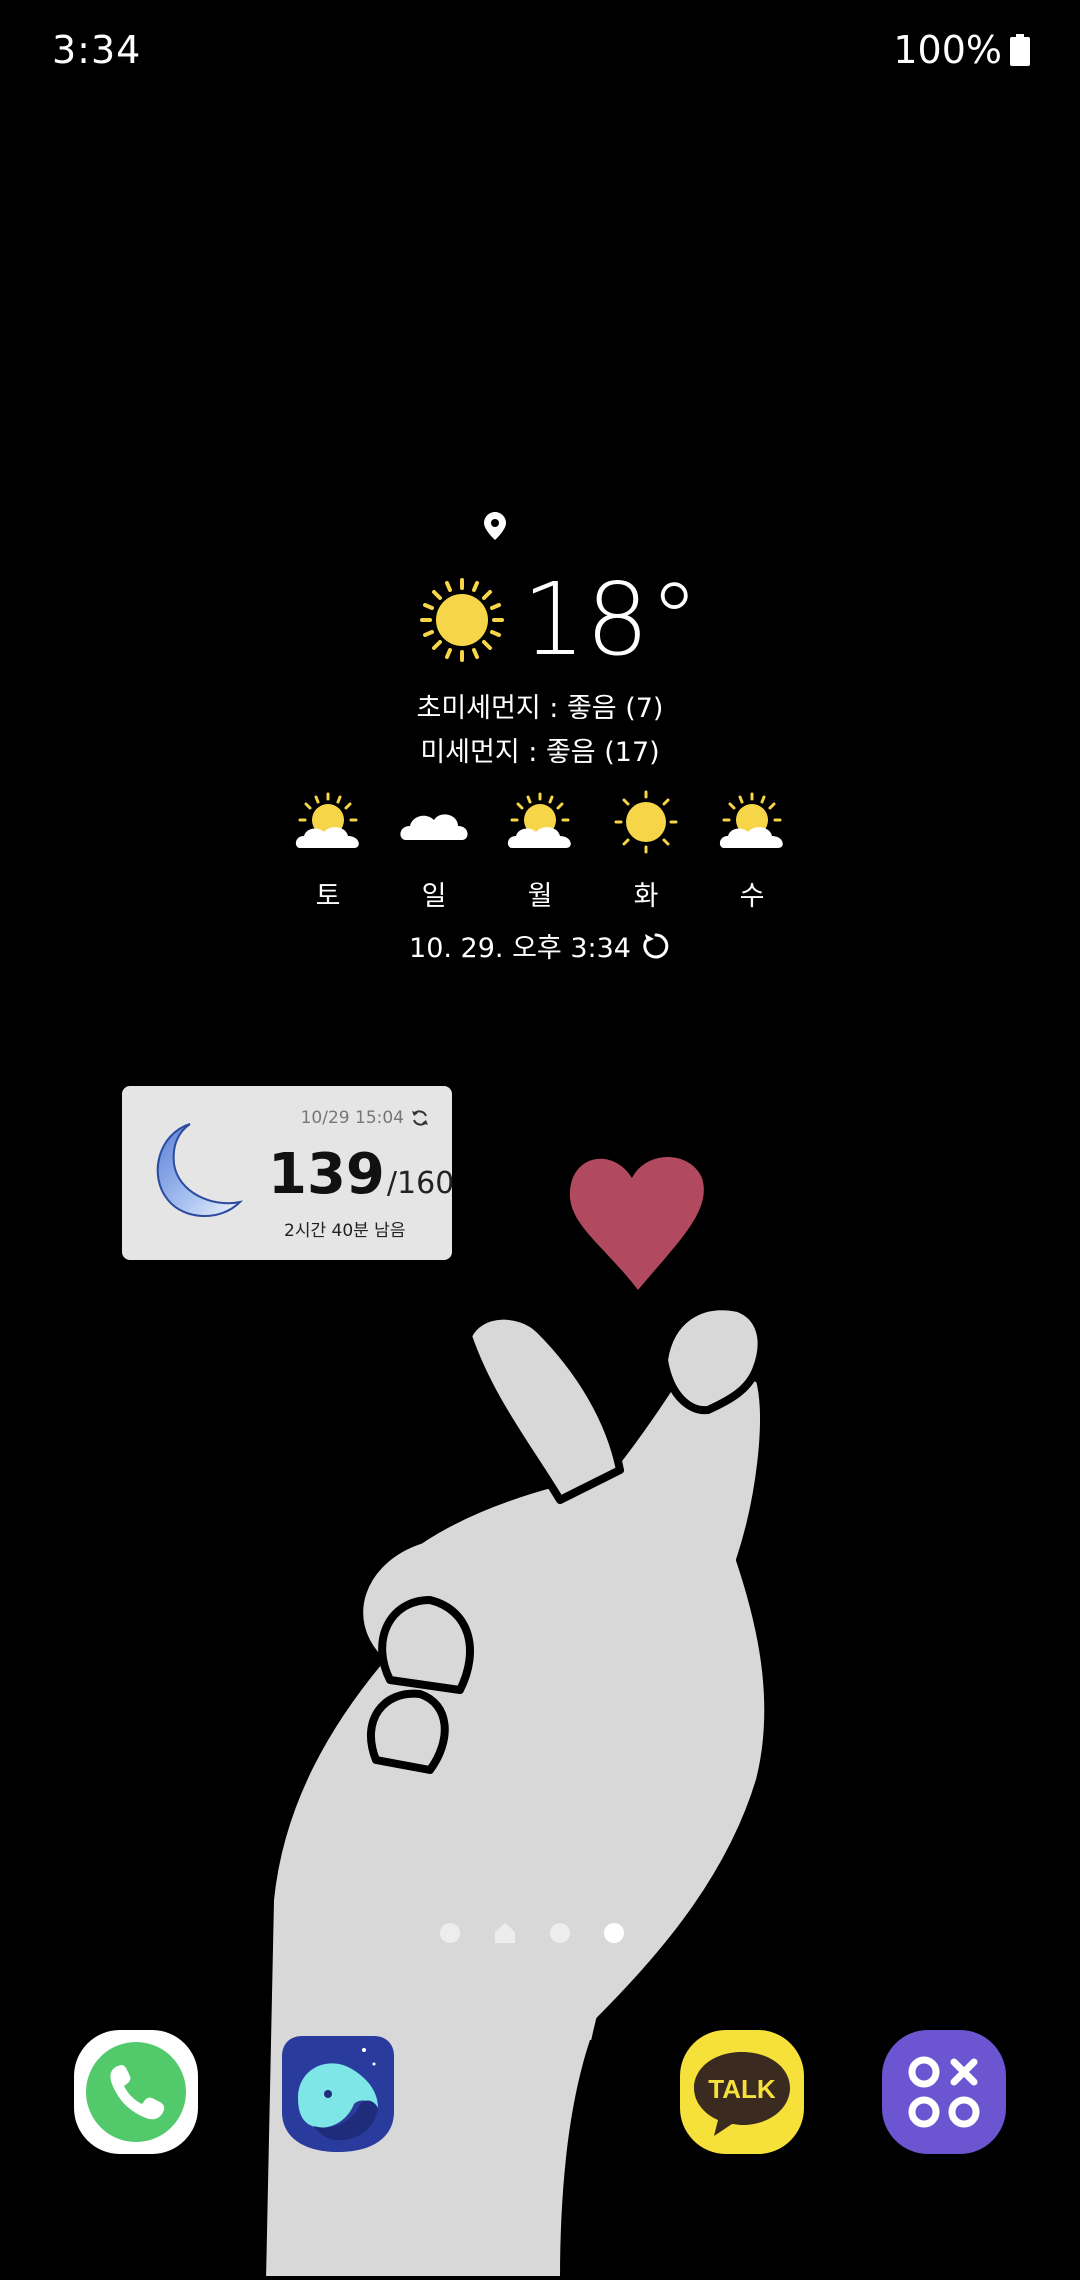 This screenshot has height=2280, width=1080. I want to click on forecast-row: 토 일 월 화 수, so click(540, 851).